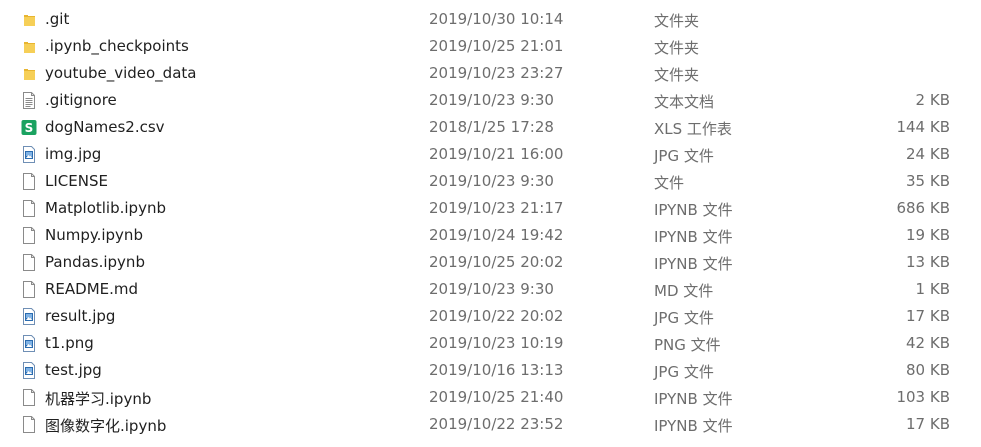  What do you see at coordinates (69, 343) in the screenshot?
I see `file-name: t1.png` at bounding box center [69, 343].